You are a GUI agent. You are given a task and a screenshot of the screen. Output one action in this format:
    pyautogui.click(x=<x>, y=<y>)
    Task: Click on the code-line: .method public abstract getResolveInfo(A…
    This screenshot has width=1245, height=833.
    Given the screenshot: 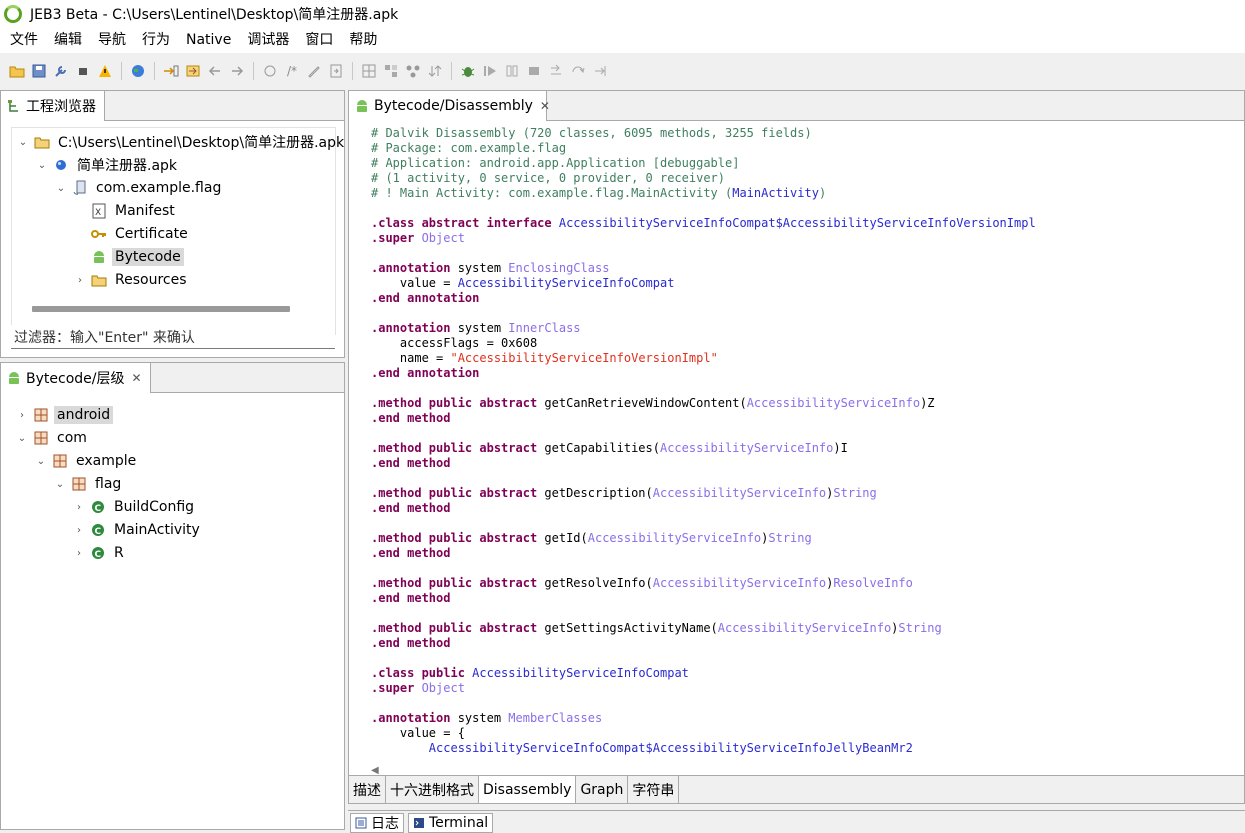 What is the action you would take?
    pyautogui.click(x=807, y=583)
    